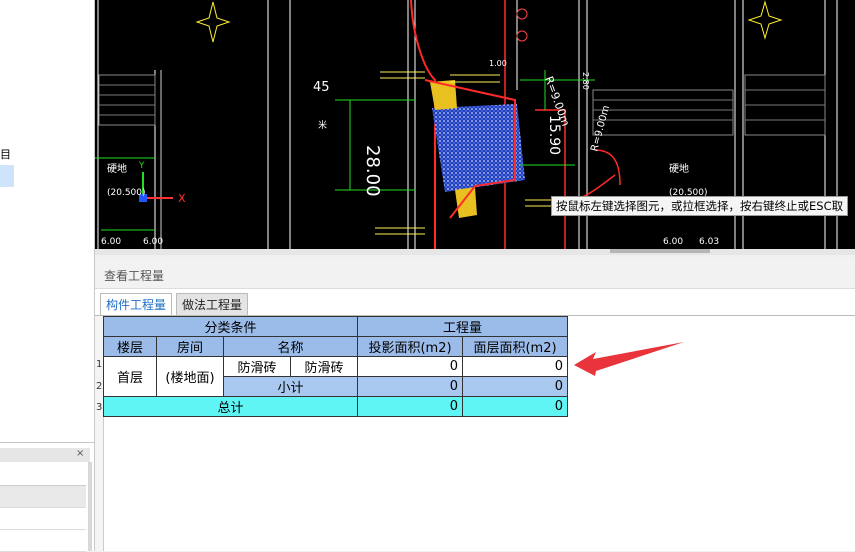  Describe the element at coordinates (515, 366) in the screenshot. I see `cell-layer-area: 0` at that location.